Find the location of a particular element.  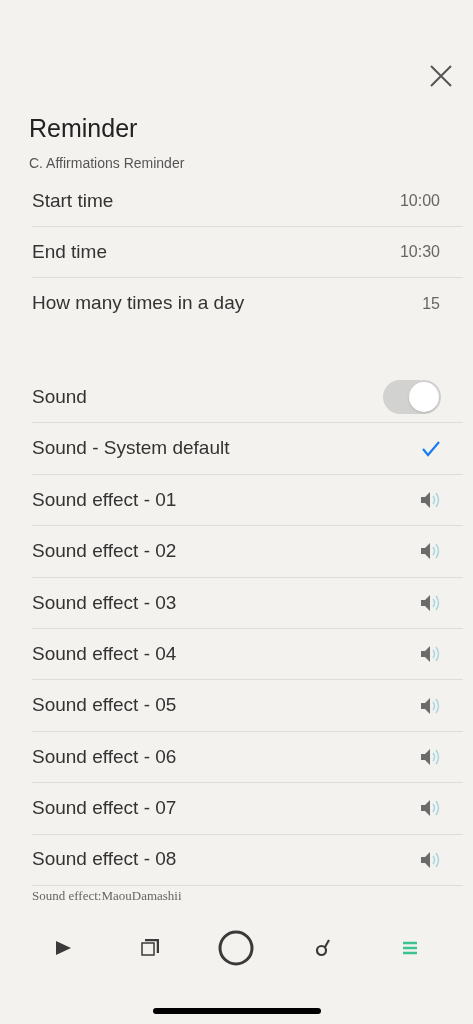

sound-label: Sound effect - 02 is located at coordinates (104, 551).